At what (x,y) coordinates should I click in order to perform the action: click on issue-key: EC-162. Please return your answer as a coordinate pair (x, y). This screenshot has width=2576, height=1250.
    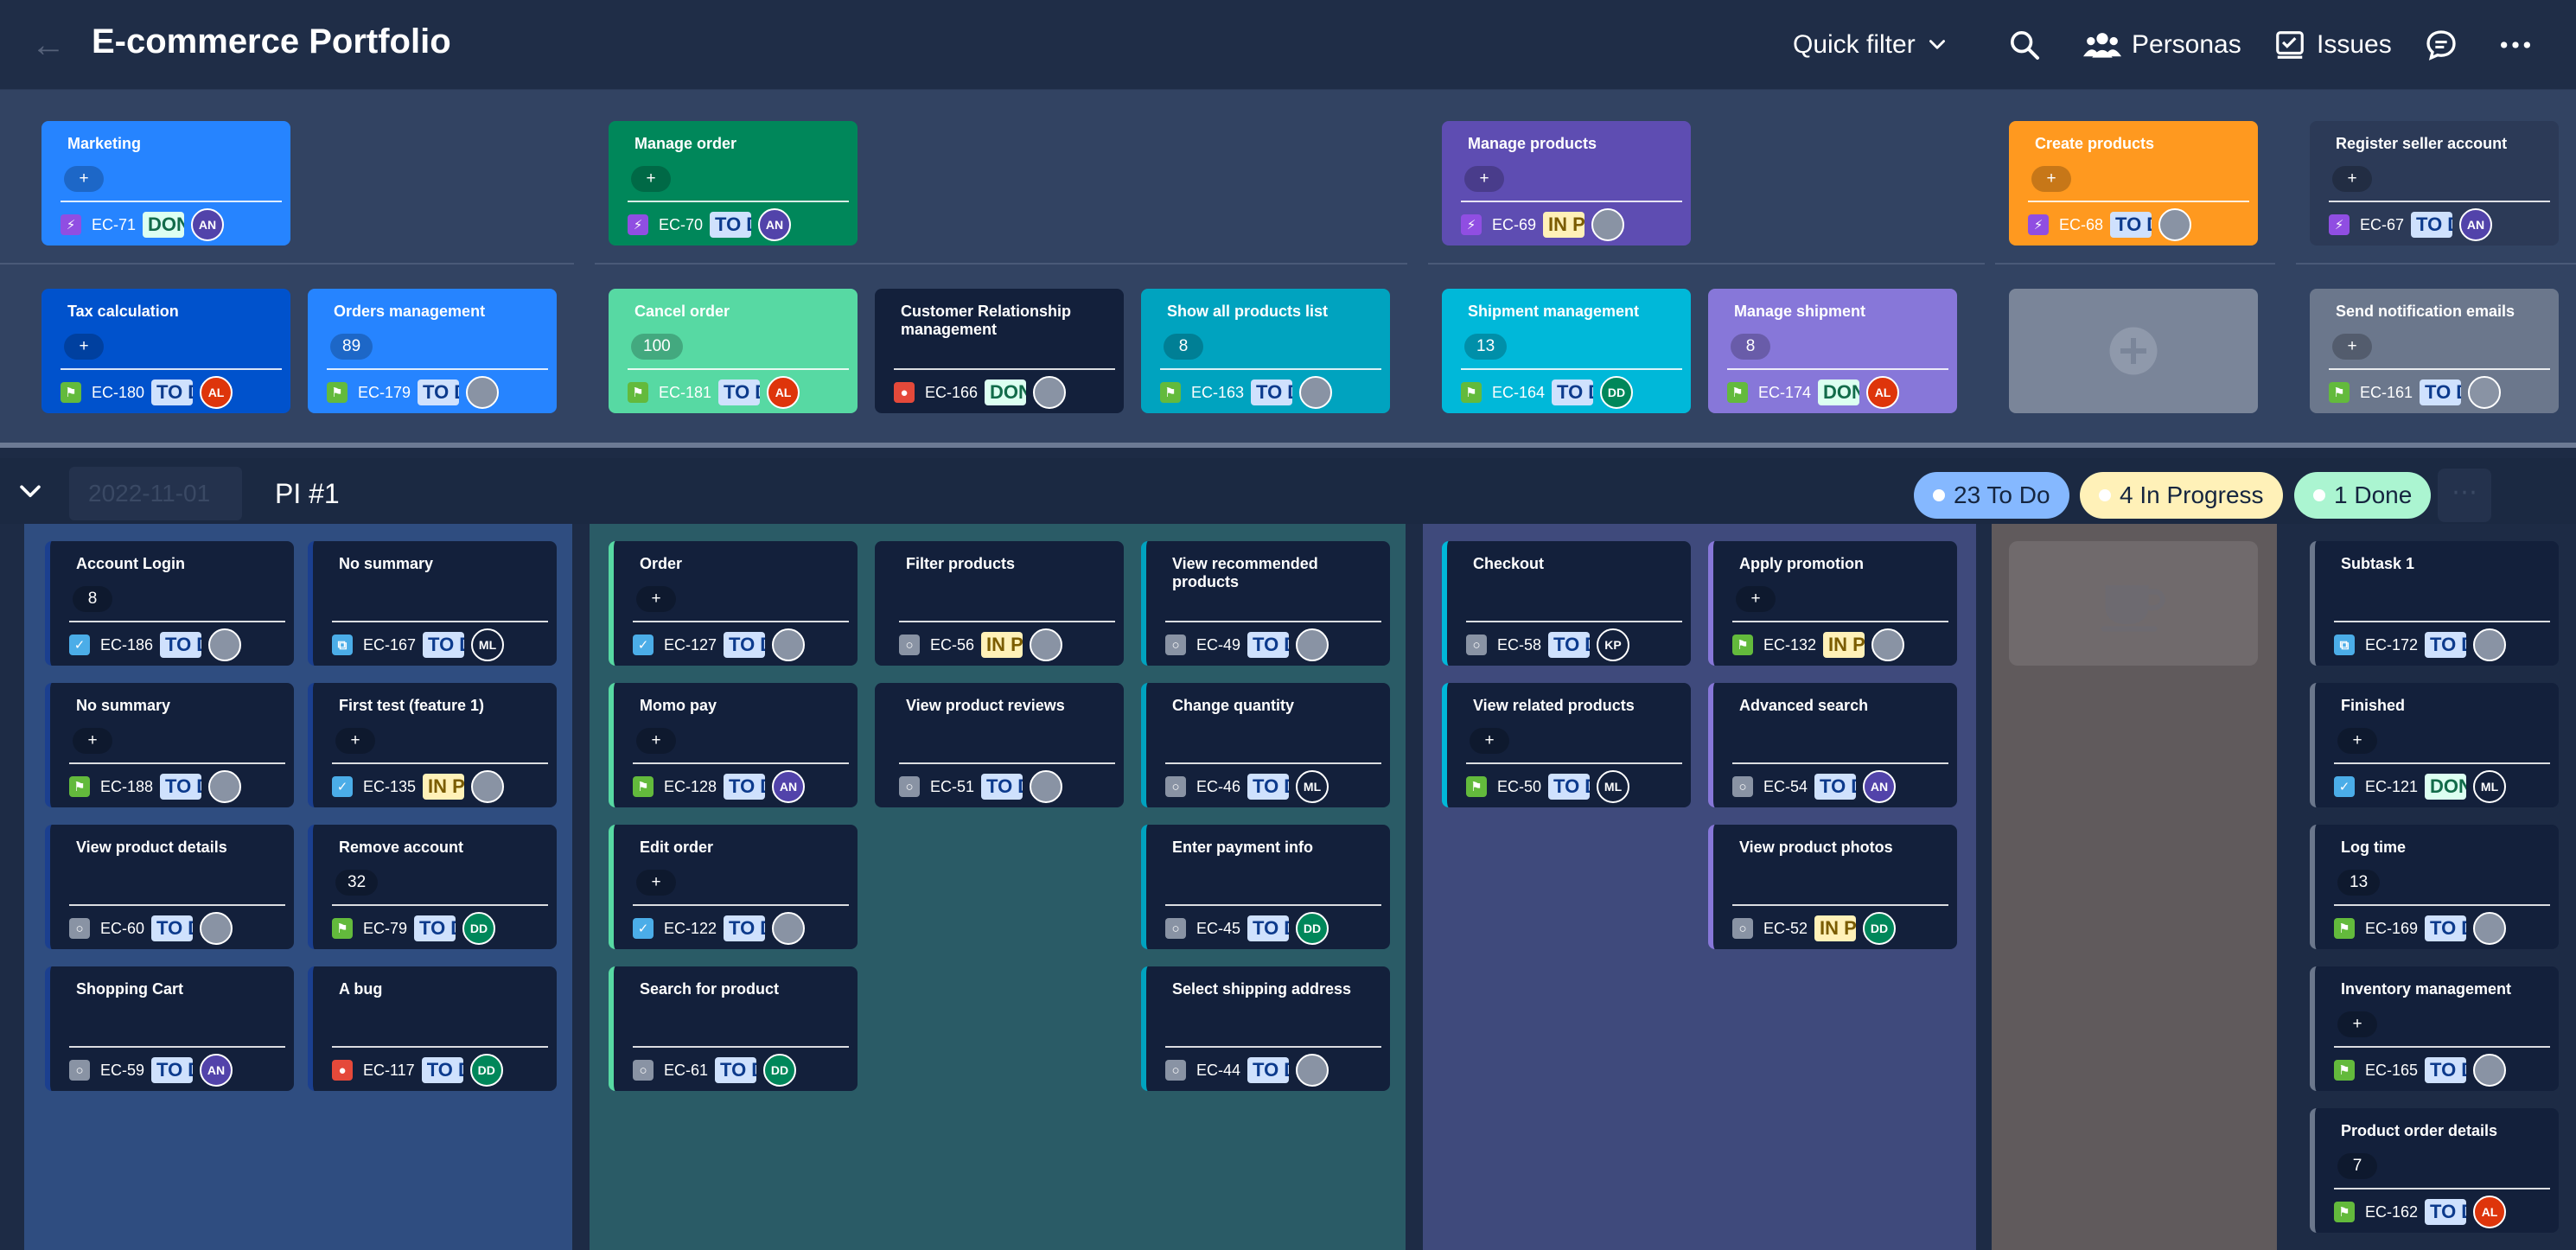
    Looking at the image, I should click on (2391, 1212).